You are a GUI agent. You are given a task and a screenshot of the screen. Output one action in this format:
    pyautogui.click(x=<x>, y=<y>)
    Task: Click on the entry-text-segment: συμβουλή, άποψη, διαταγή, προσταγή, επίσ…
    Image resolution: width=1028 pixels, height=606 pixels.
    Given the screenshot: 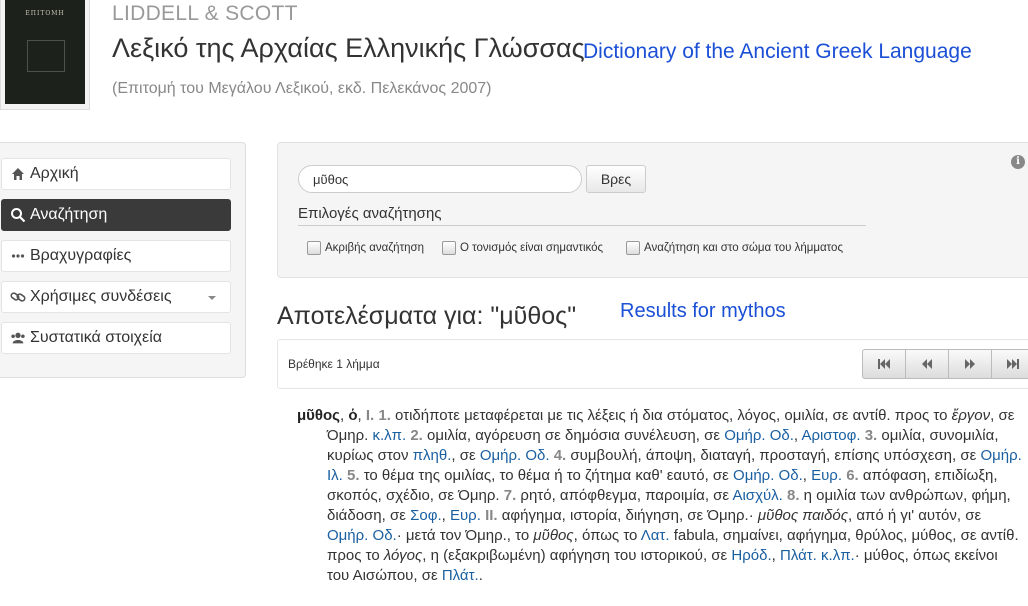 What is the action you would take?
    pyautogui.click(x=773, y=455)
    